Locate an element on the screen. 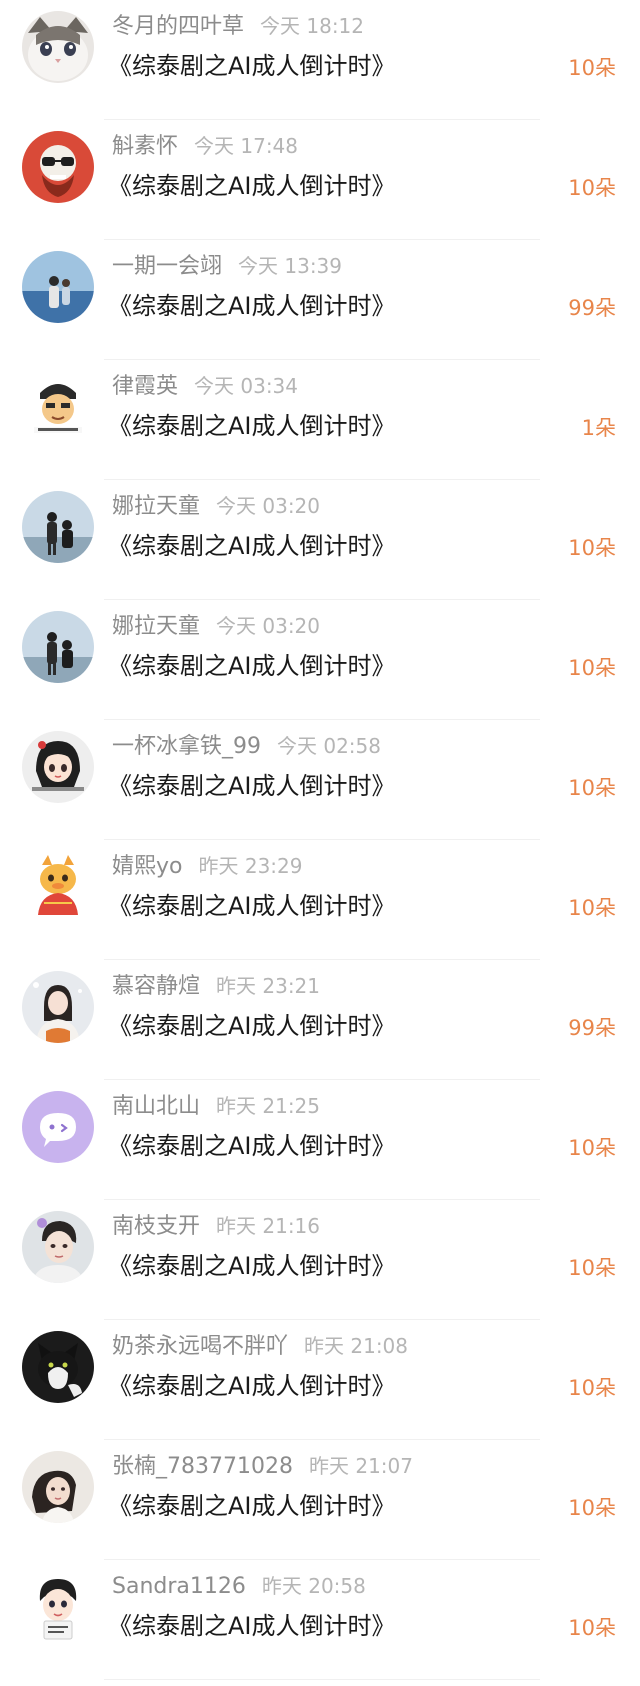  timestamp: 今天 03:34 is located at coordinates (246, 386).